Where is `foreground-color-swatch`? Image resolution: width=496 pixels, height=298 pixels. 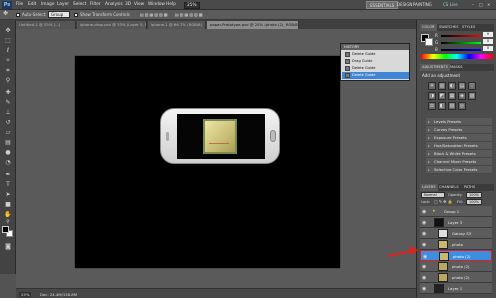
foreground-color-swatch is located at coordinates (5, 229).